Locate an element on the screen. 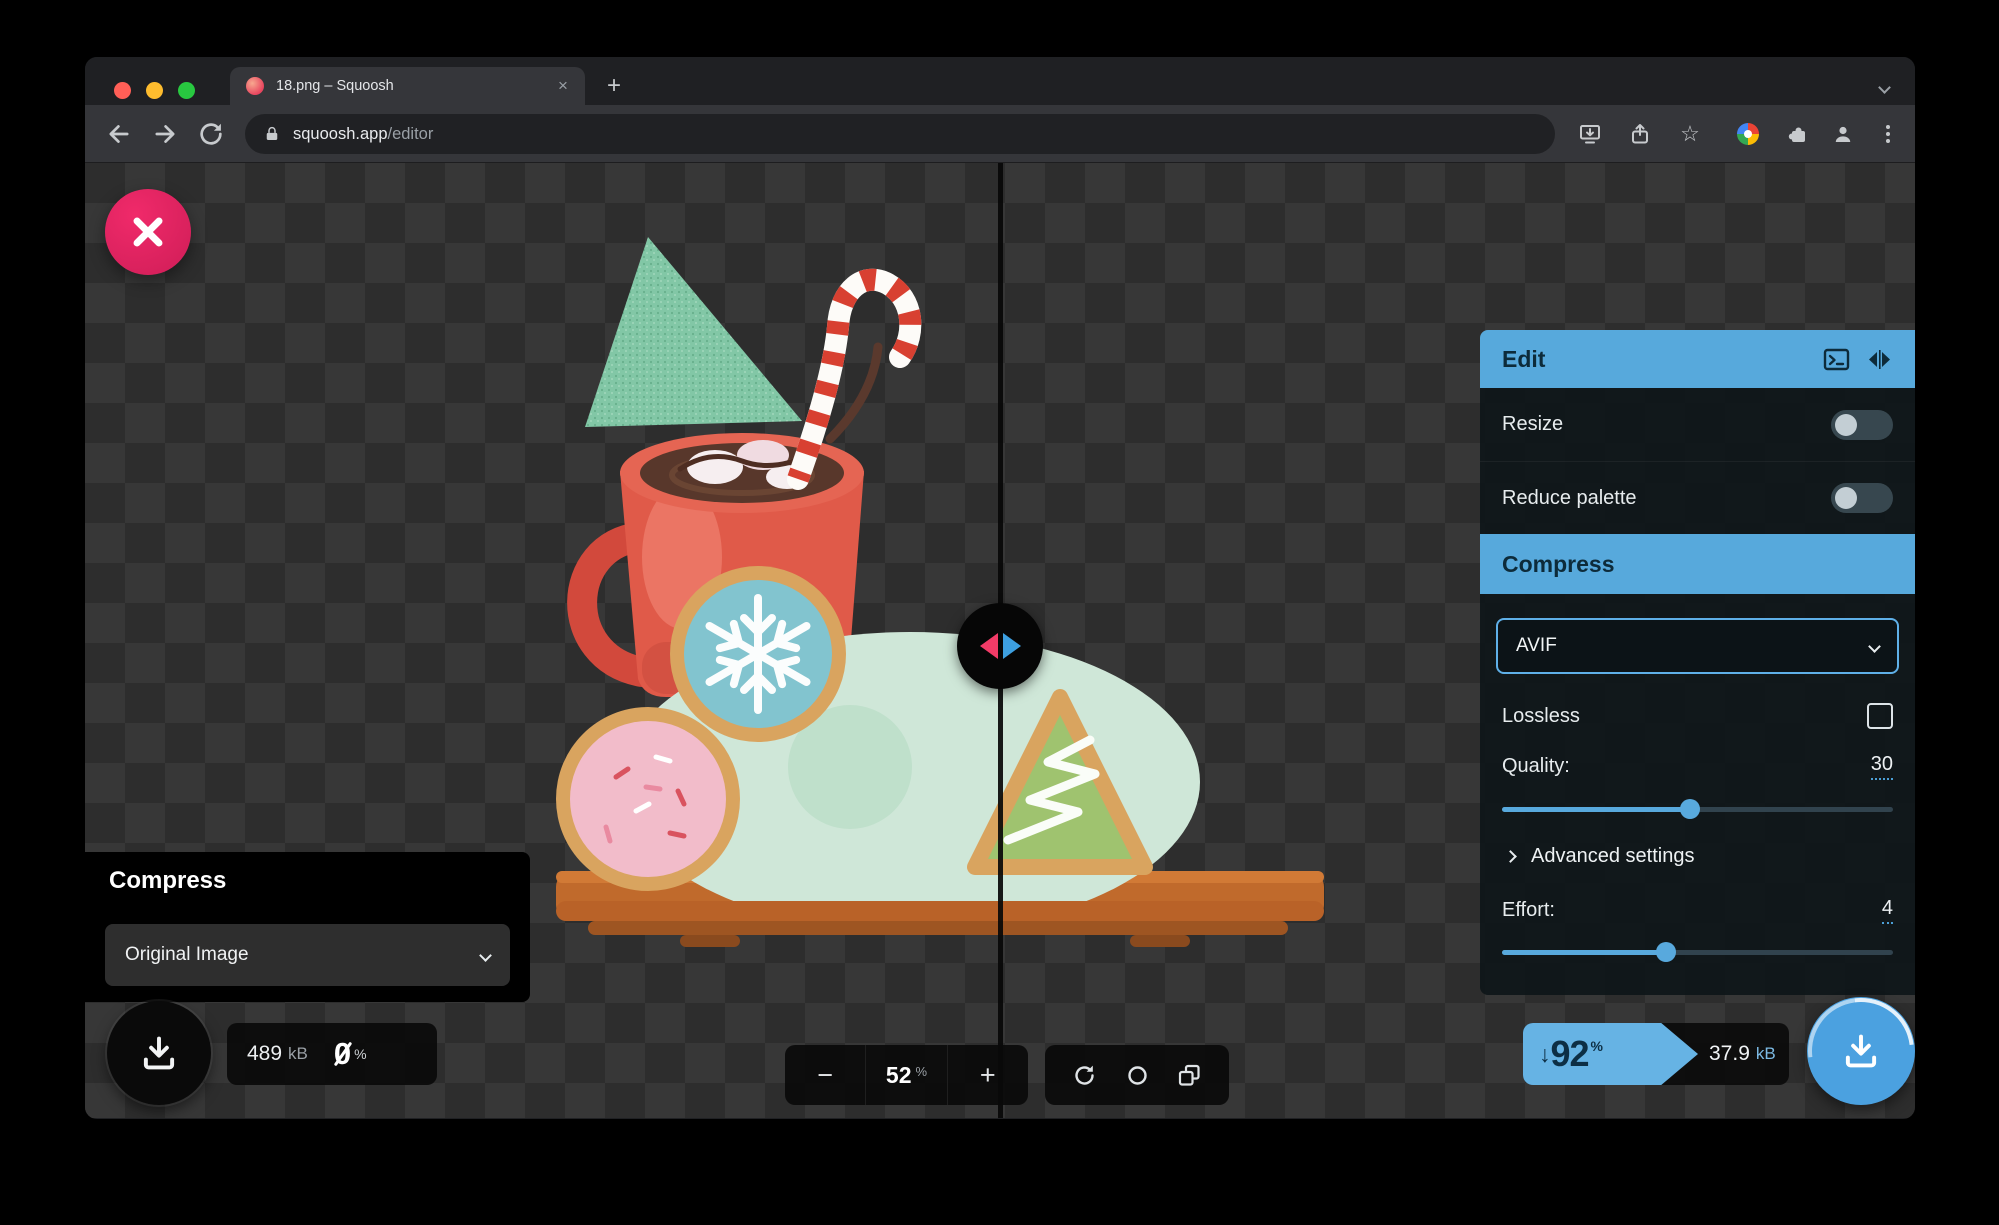  lossless-label: Lossless is located at coordinates (1541, 715).